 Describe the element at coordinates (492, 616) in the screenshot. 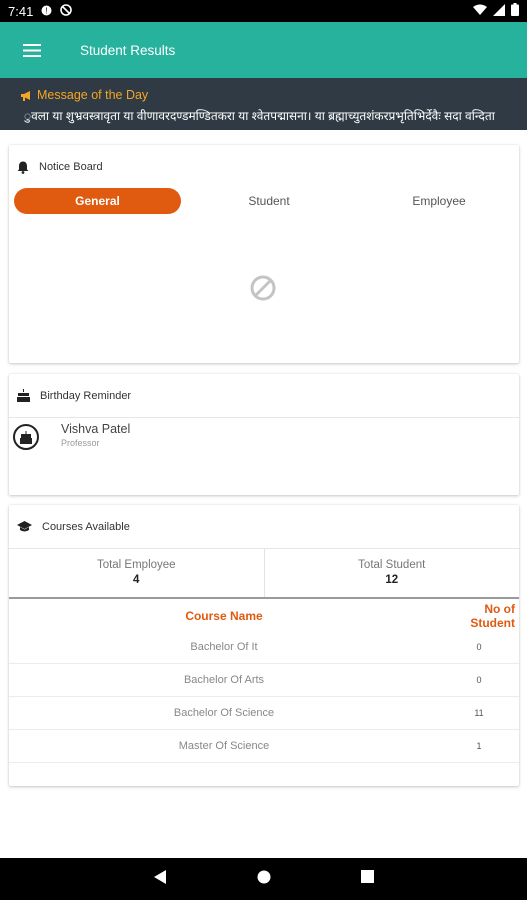

I see `column-no-of-student: No of Student` at that location.